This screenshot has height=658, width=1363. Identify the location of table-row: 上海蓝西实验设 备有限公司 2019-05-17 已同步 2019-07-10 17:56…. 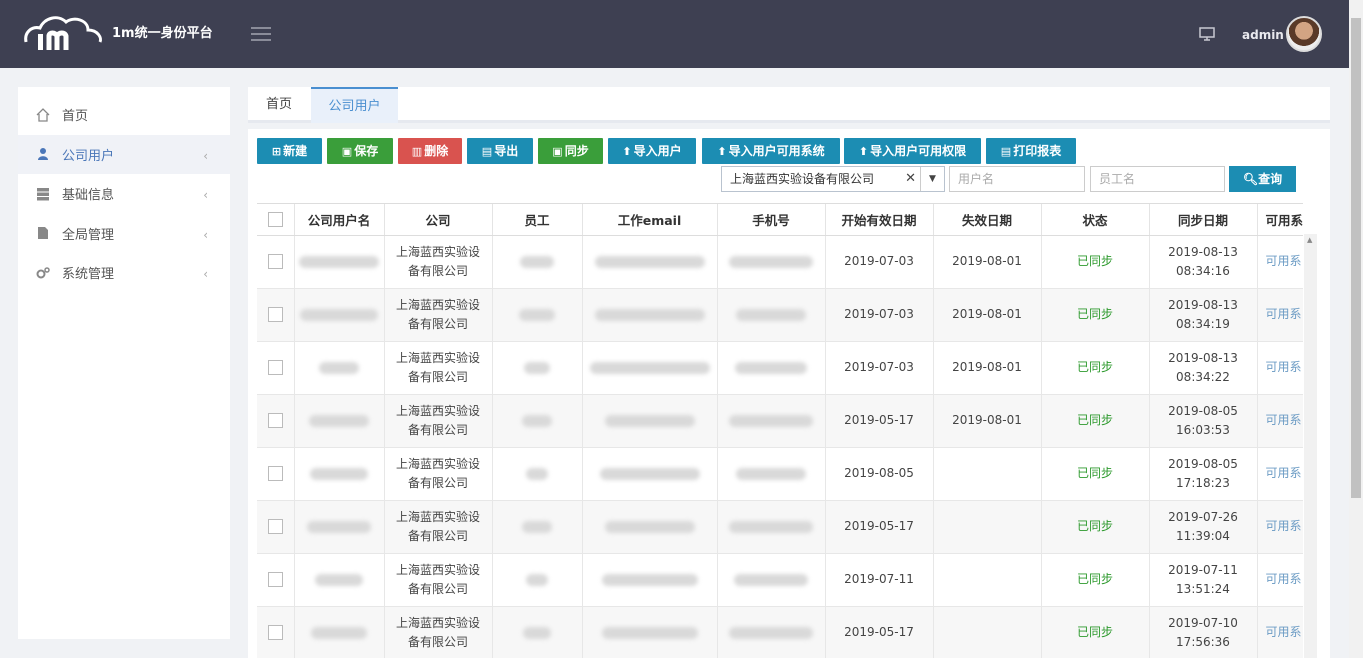
(780, 632).